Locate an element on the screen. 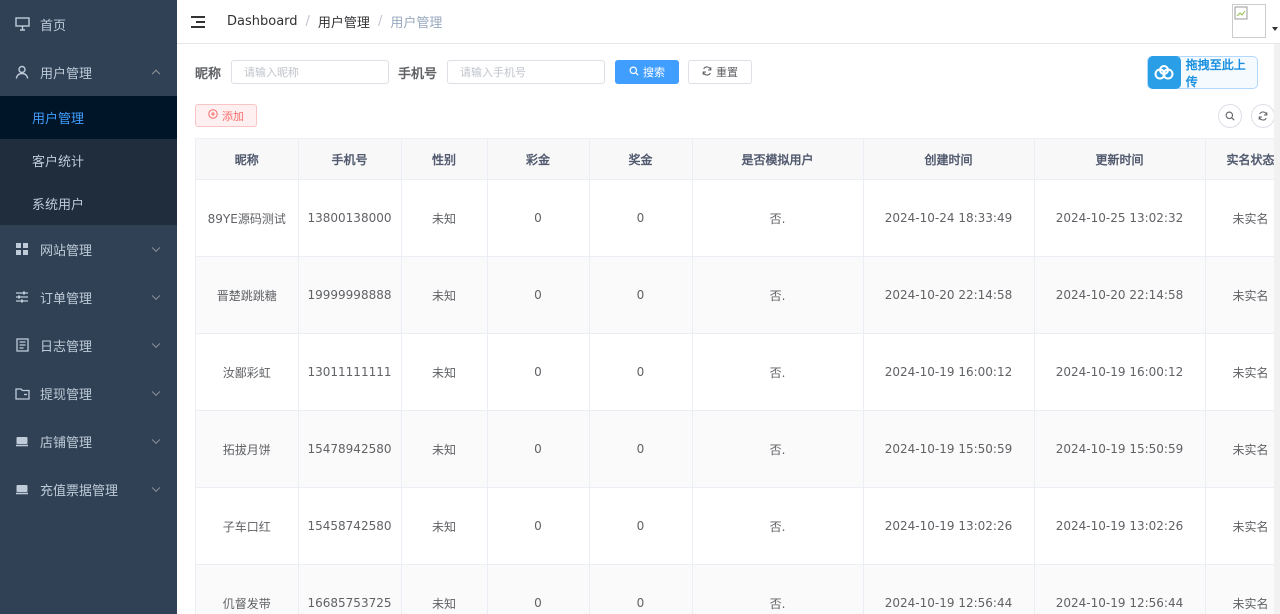 The width and height of the screenshot is (1280, 614). sidebar-subitem-customer-stats: 客户统计 is located at coordinates (88, 160).